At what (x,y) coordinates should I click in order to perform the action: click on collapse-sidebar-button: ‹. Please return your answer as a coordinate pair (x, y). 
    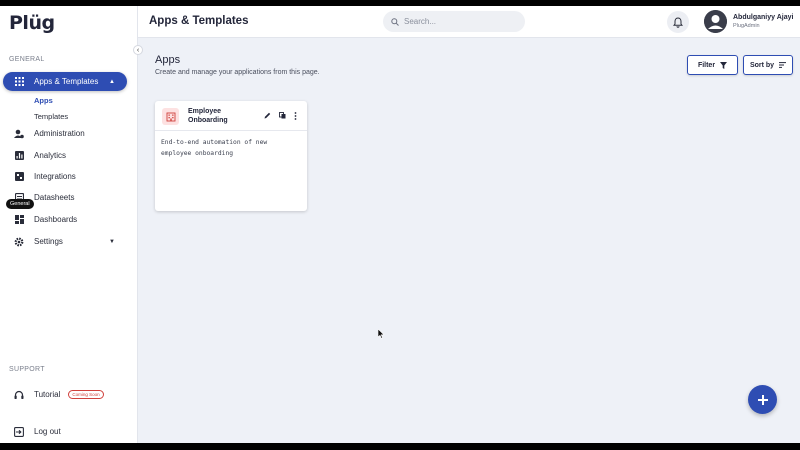
    Looking at the image, I should click on (138, 50).